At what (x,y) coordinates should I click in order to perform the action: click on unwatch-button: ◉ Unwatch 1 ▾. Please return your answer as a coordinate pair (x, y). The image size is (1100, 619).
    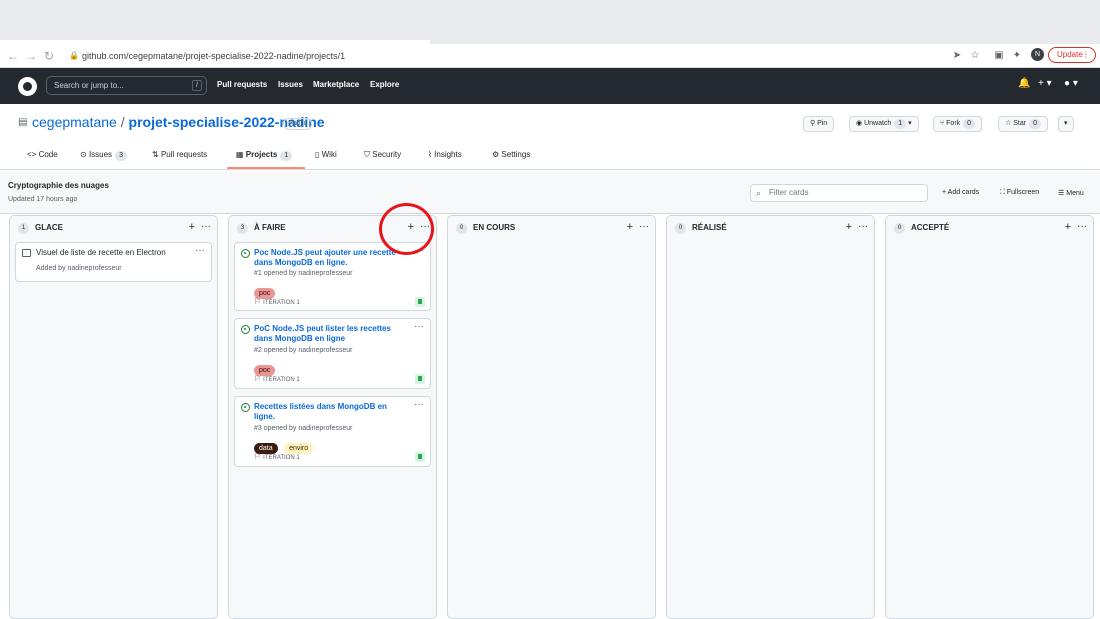
    Looking at the image, I should click on (884, 124).